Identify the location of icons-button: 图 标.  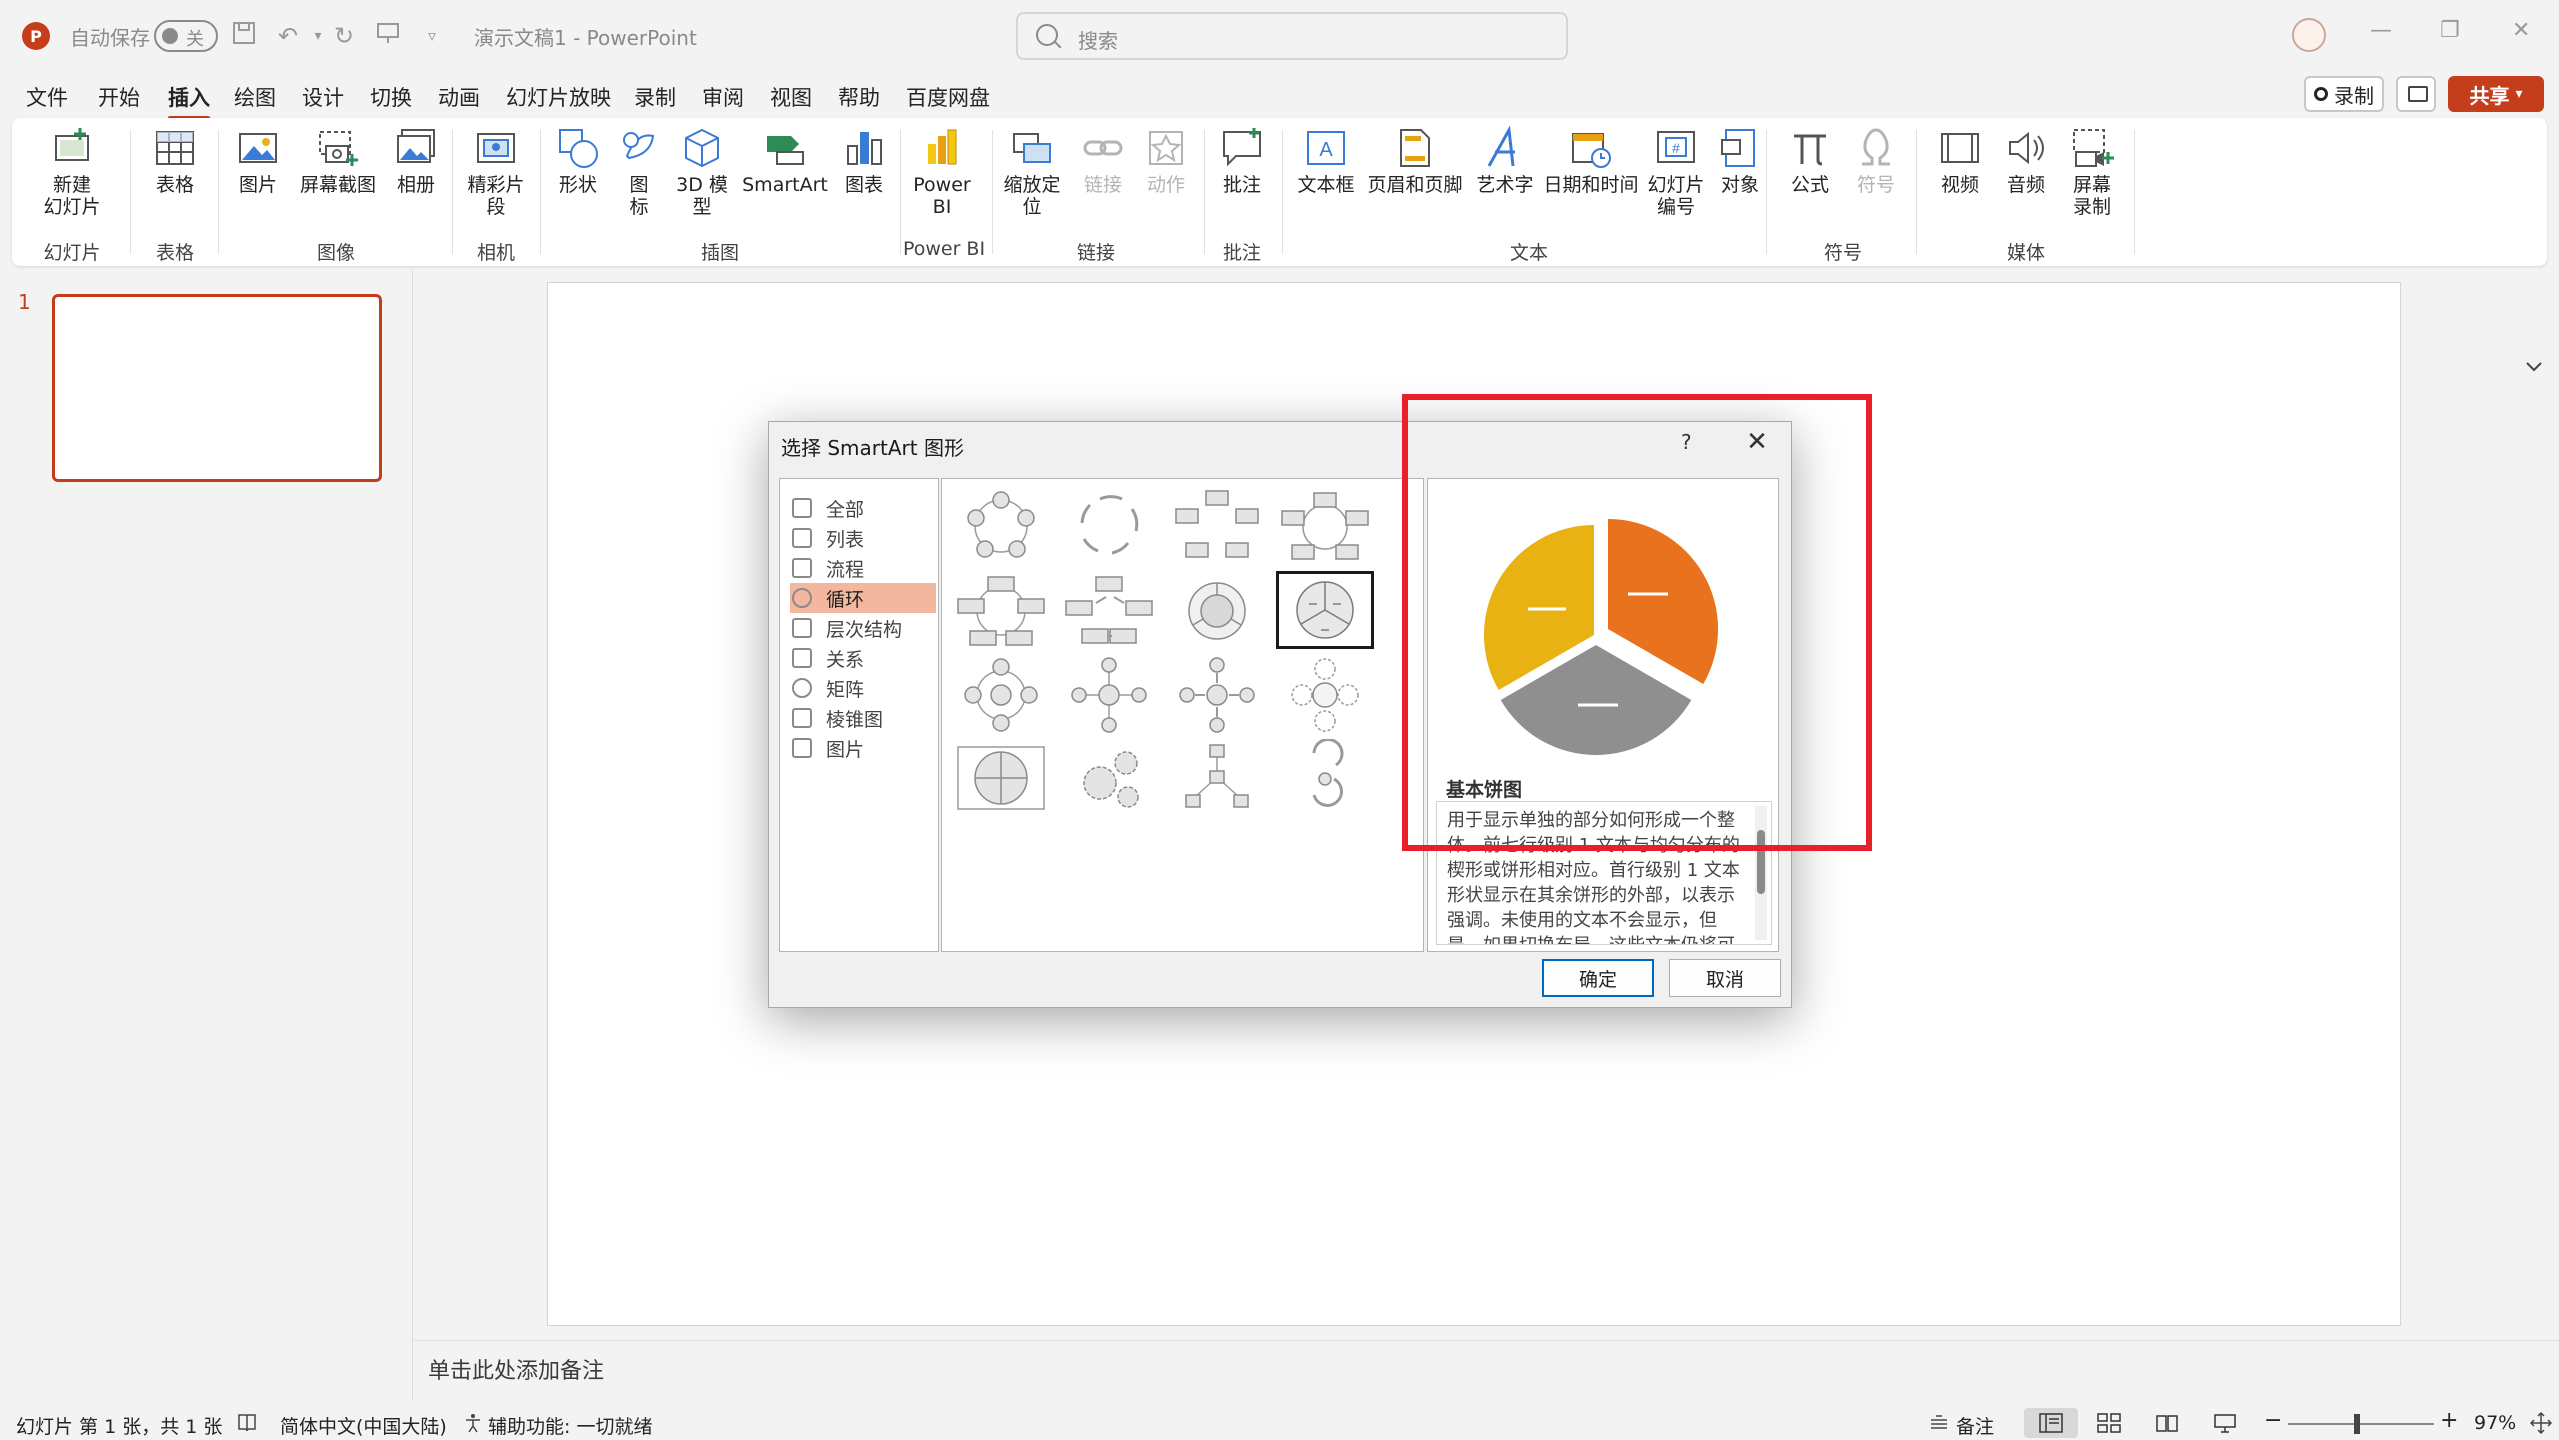
(639, 172).